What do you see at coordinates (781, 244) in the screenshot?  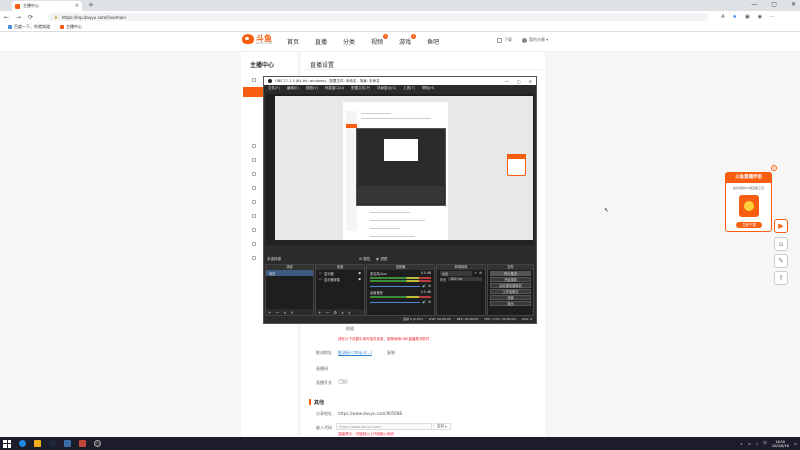 I see `home-icon: ⌂` at bounding box center [781, 244].